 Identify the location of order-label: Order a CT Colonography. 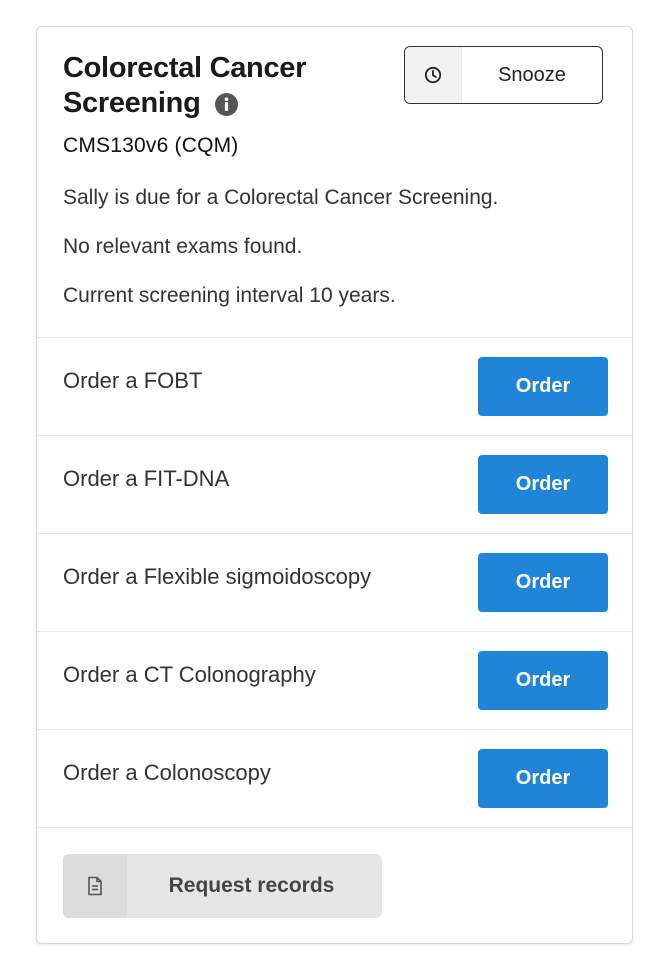
(189, 674).